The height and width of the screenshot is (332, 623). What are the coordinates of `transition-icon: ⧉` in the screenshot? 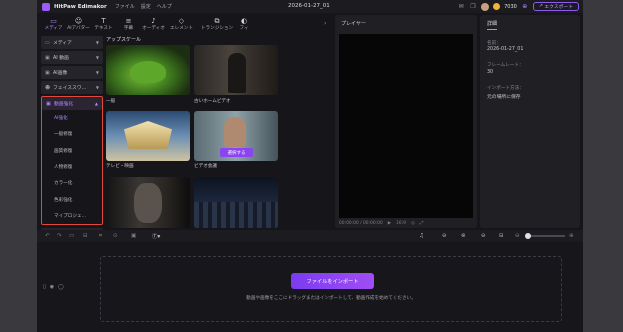 It's located at (217, 21).